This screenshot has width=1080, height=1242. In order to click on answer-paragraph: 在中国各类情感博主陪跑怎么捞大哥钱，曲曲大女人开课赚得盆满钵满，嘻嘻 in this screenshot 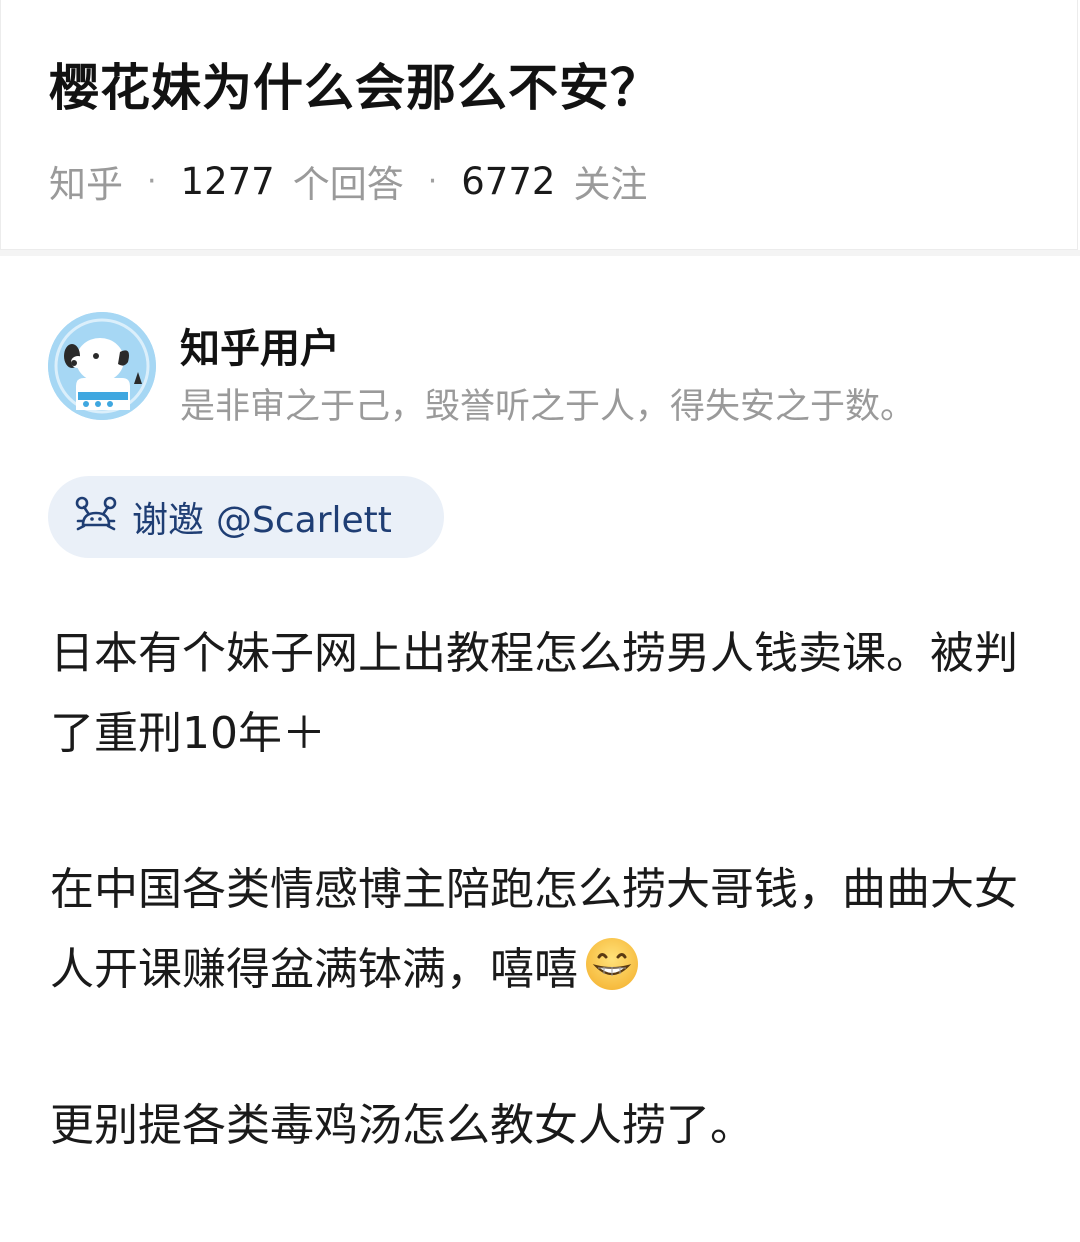, I will do `click(545, 930)`.